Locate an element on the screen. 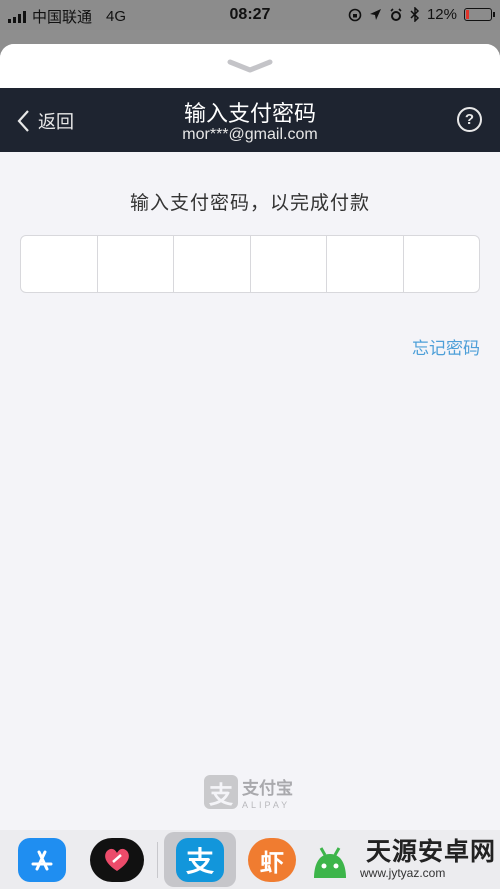 The width and height of the screenshot is (500, 889). help-icon: ? is located at coordinates (469, 119).